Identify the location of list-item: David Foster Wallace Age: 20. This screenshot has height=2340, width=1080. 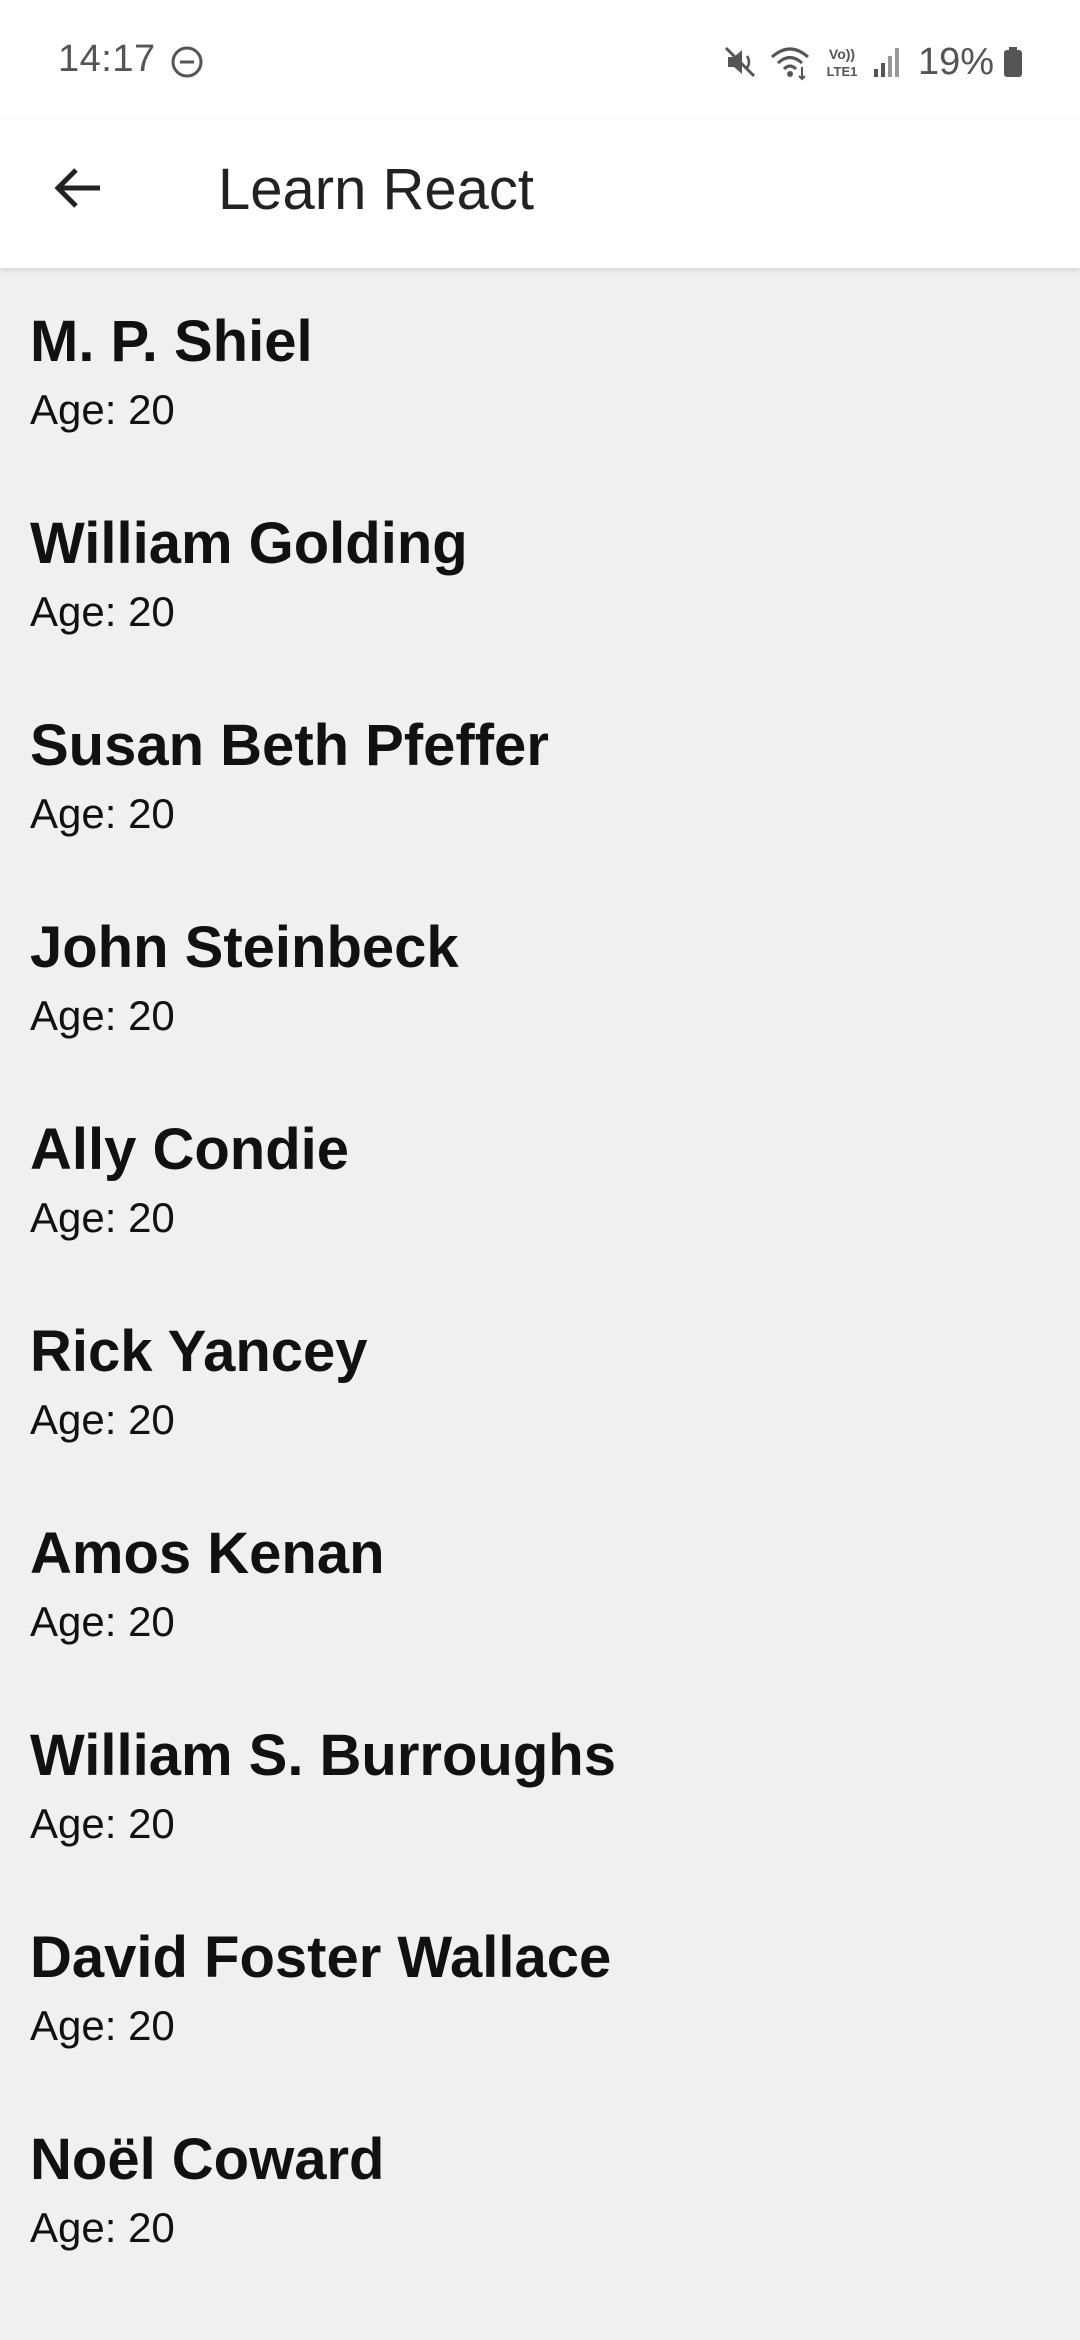
(540, 1985).